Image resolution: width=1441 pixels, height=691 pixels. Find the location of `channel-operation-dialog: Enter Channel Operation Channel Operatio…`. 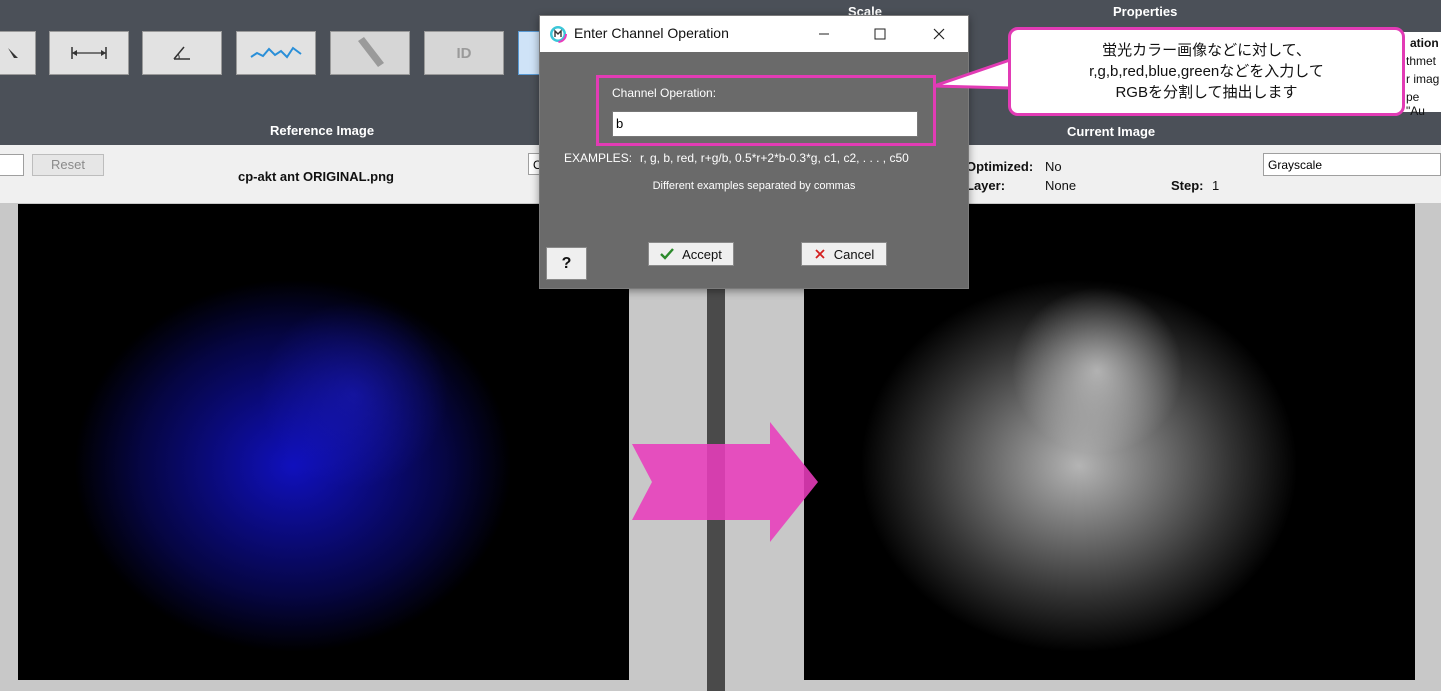

channel-operation-dialog: Enter Channel Operation Channel Operatio… is located at coordinates (754, 152).